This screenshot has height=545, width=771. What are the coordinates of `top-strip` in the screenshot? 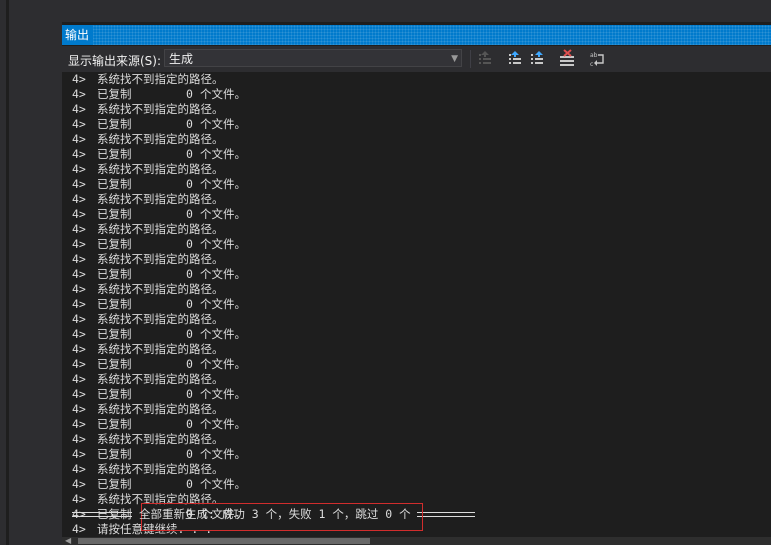 It's located at (416, 11).